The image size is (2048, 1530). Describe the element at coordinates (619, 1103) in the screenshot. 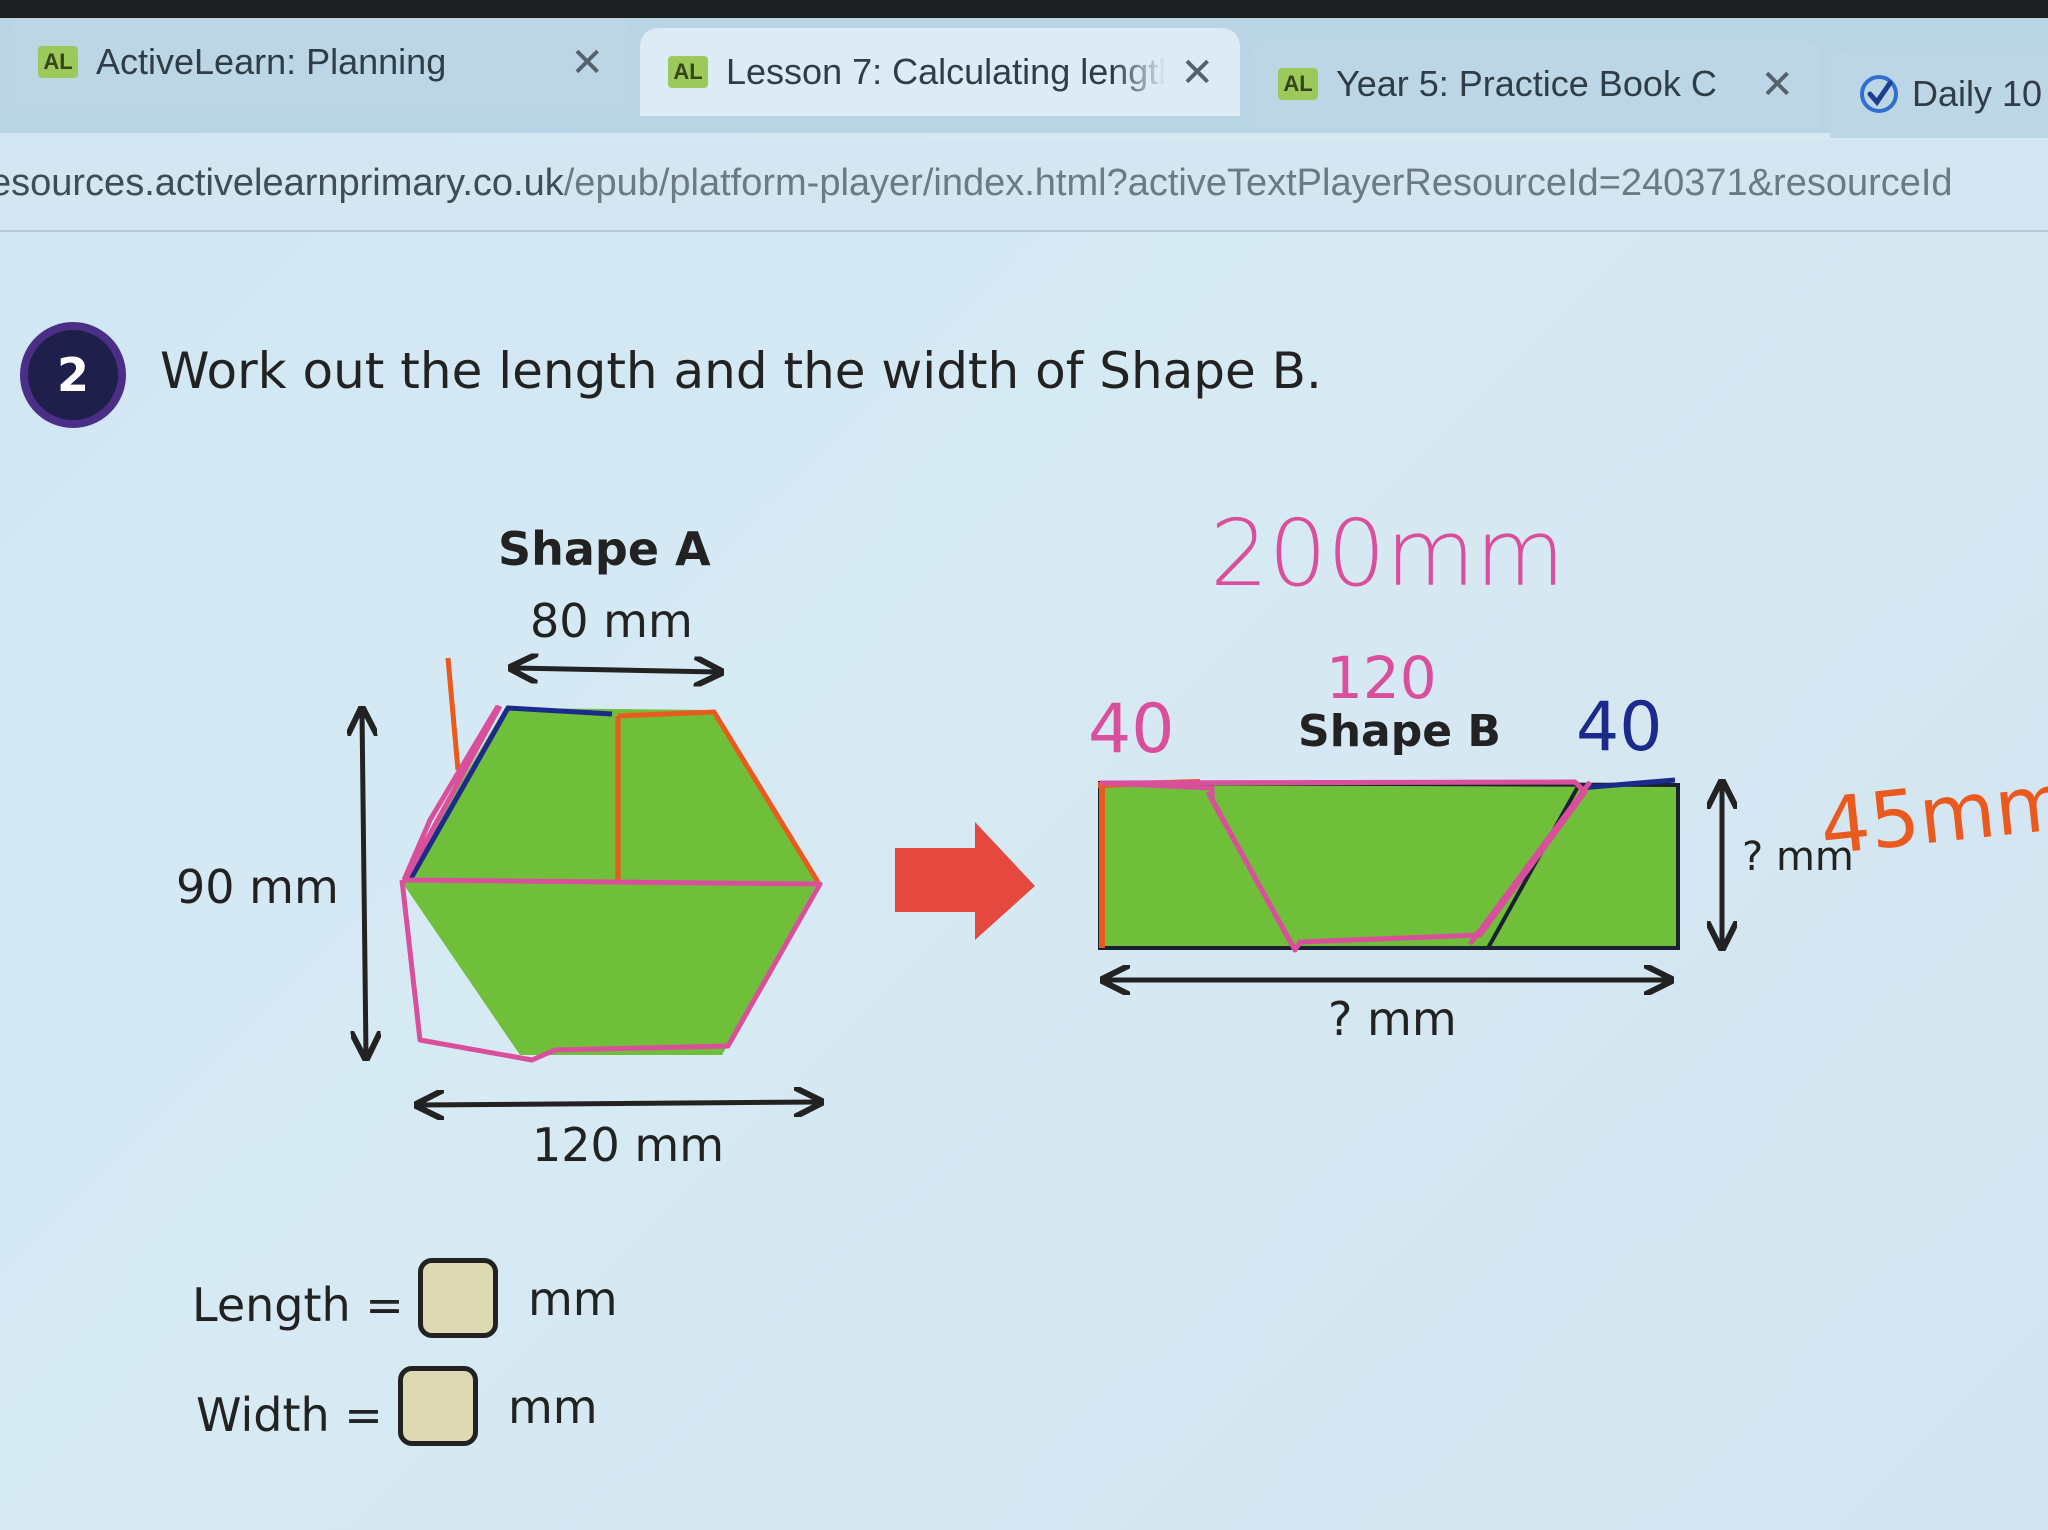

I see `shape-a-bottom-arrow` at that location.